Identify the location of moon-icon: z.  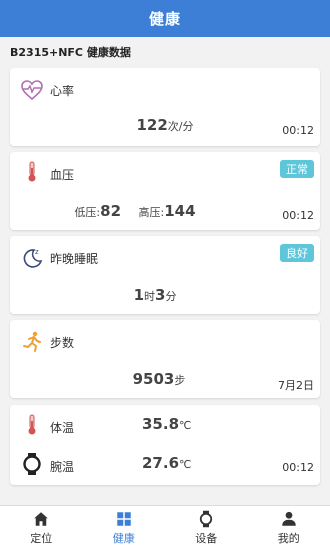
(33, 258).